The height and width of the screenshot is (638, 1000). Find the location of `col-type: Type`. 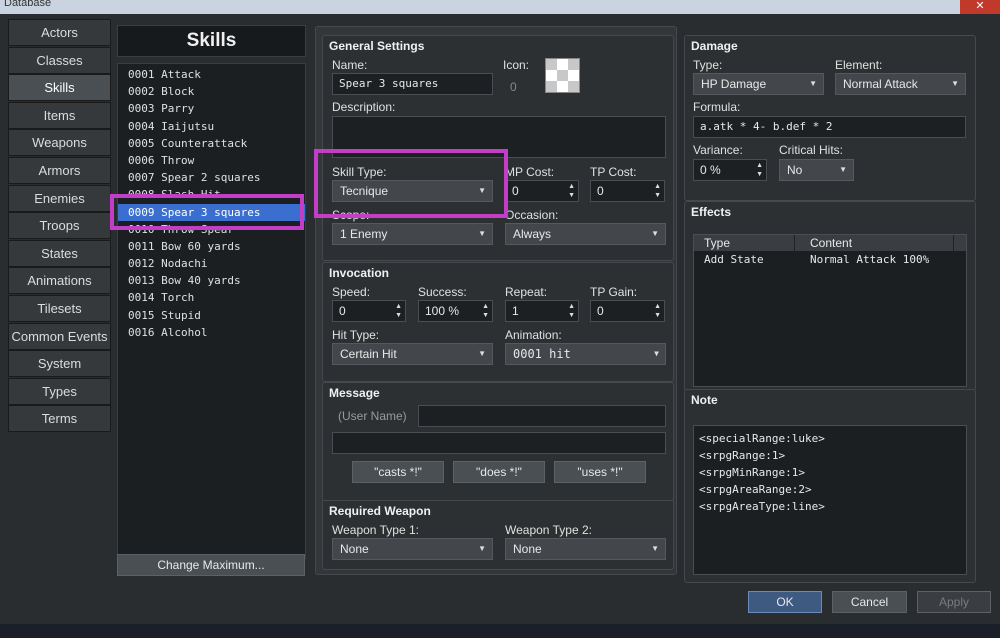

col-type: Type is located at coordinates (717, 243).